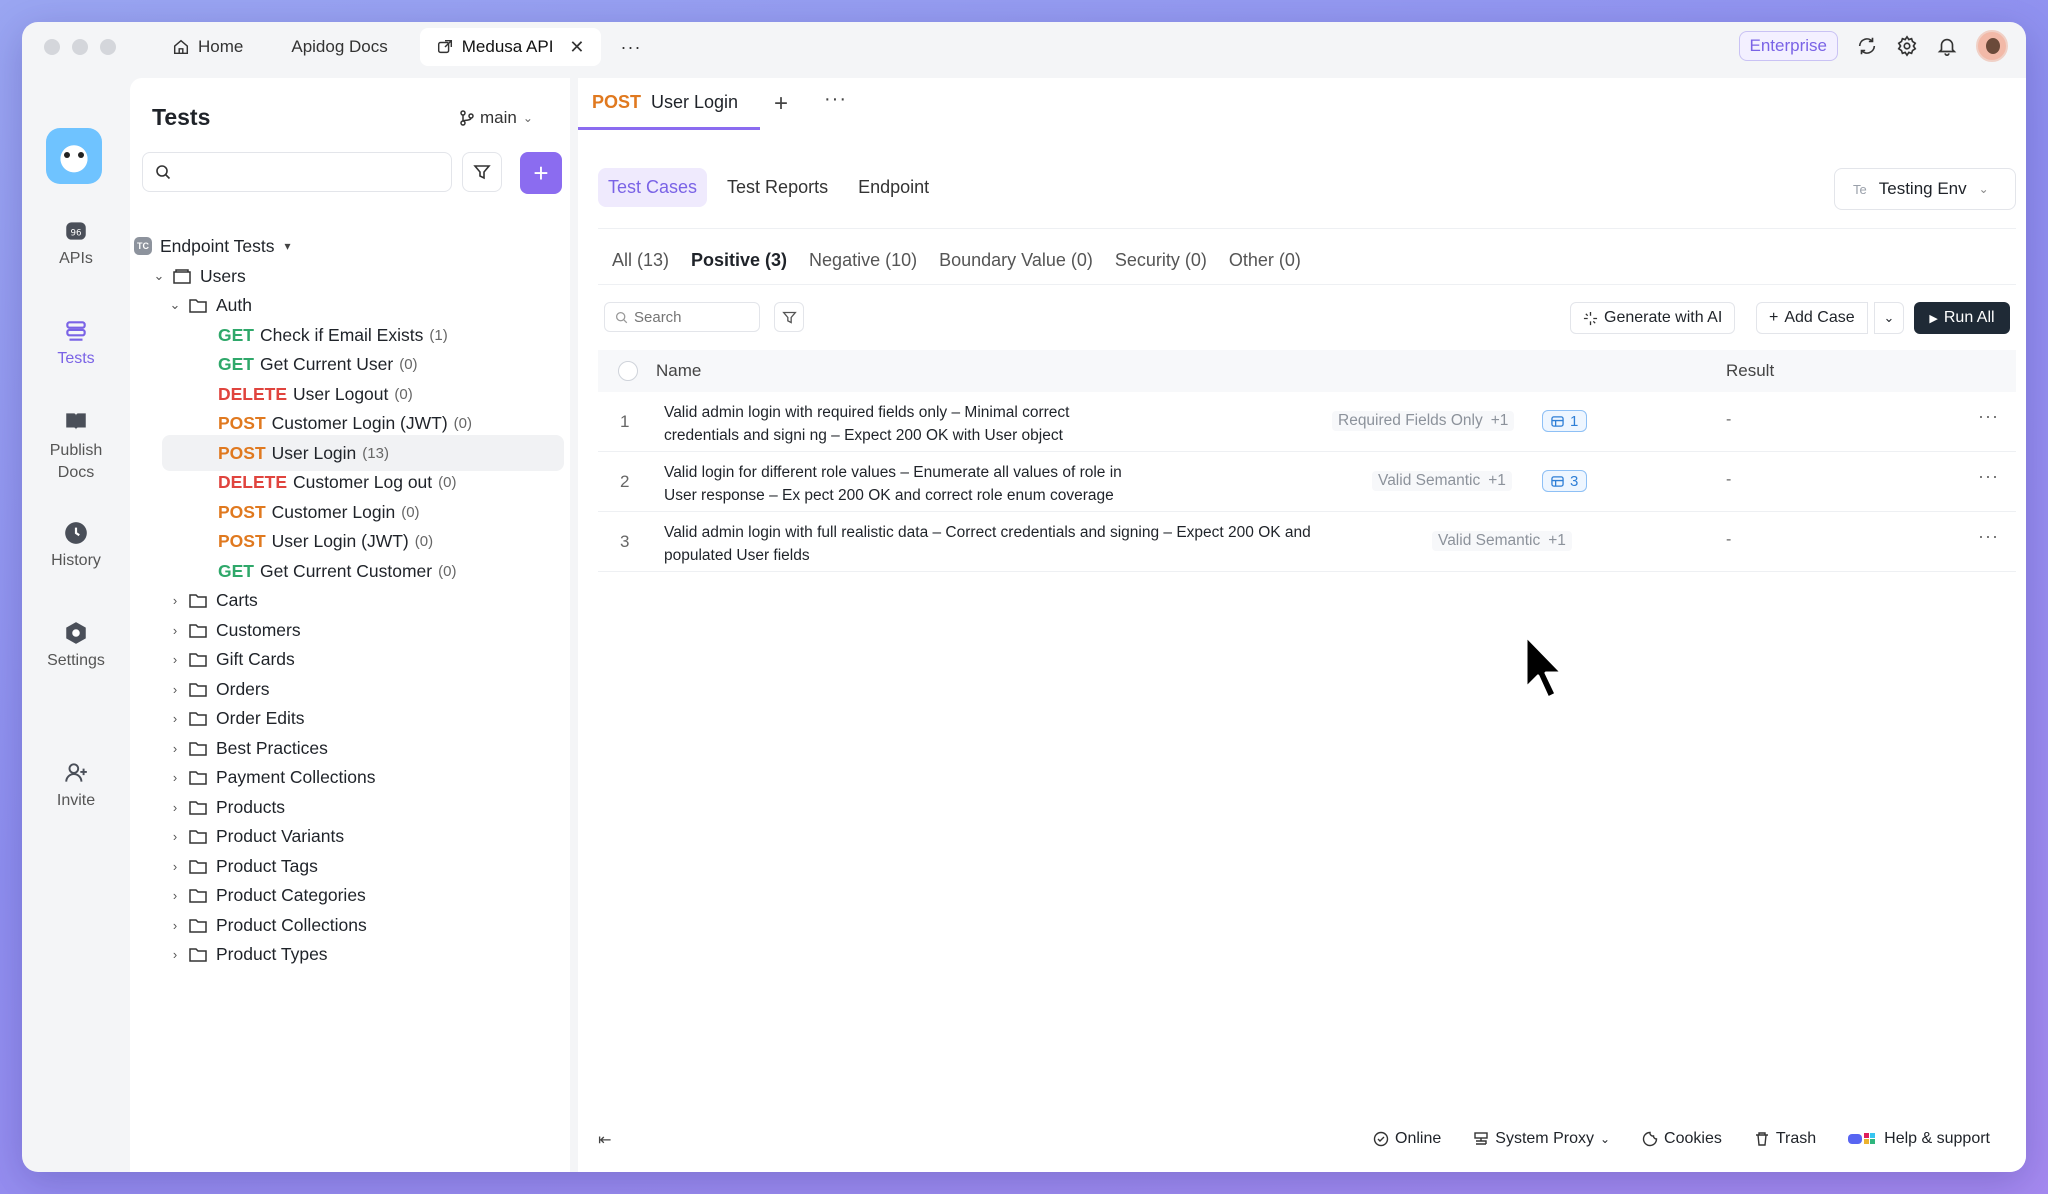 This screenshot has height=1194, width=2048. I want to click on cookies-button: Cookies, so click(1682, 1139).